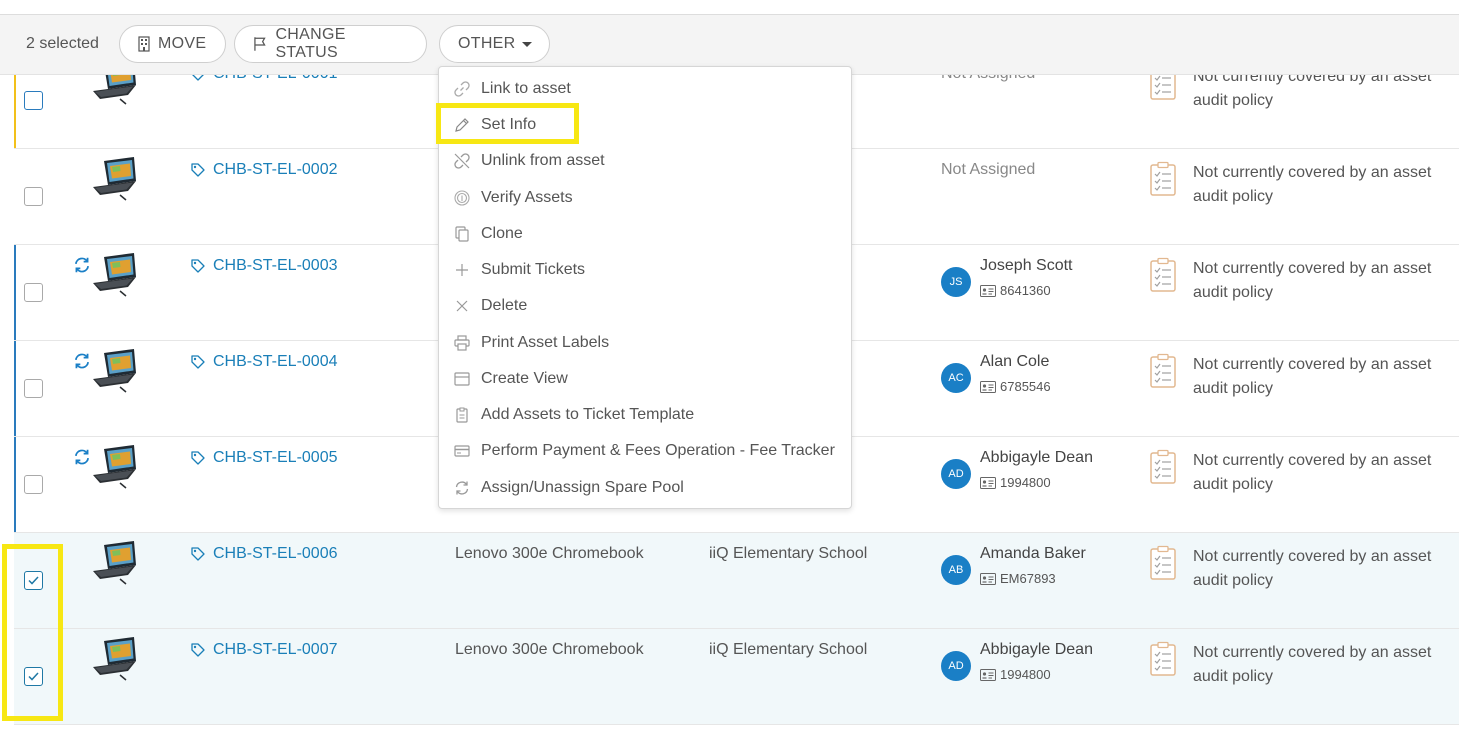 The height and width of the screenshot is (736, 1469). What do you see at coordinates (462, 161) in the screenshot?
I see `unlink-icon` at bounding box center [462, 161].